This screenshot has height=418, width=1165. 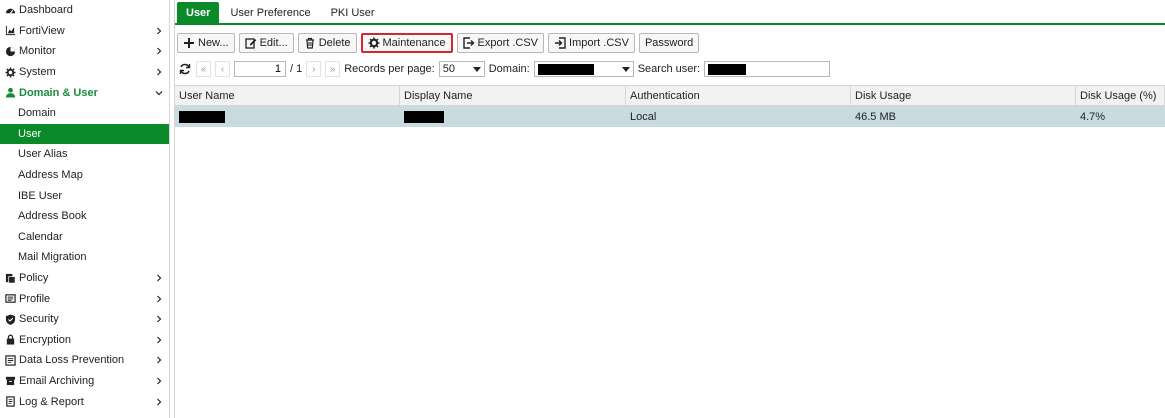 What do you see at coordinates (10, 402) in the screenshot?
I see `log-icon` at bounding box center [10, 402].